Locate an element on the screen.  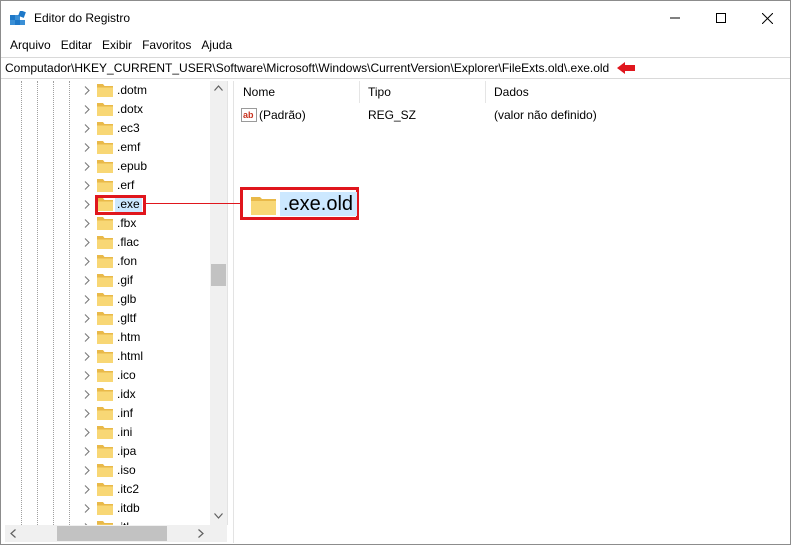
tree-item: .dotx is located at coordinates (107, 109).